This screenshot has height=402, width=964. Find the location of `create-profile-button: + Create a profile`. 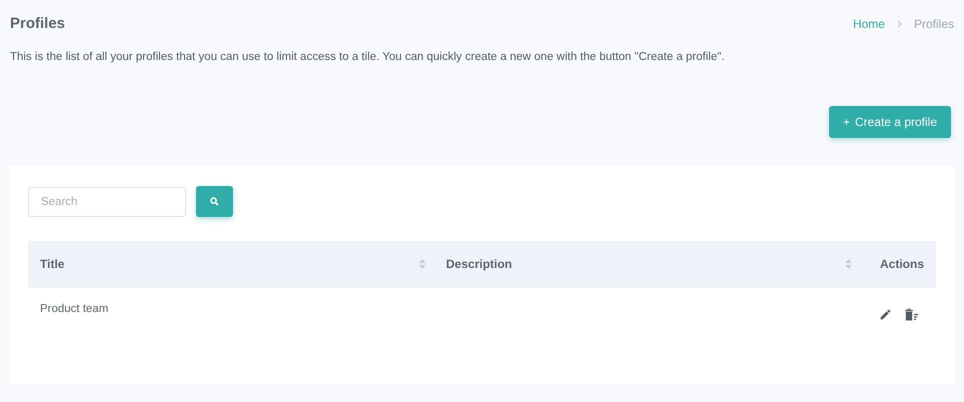

create-profile-button: + Create a profile is located at coordinates (889, 122).